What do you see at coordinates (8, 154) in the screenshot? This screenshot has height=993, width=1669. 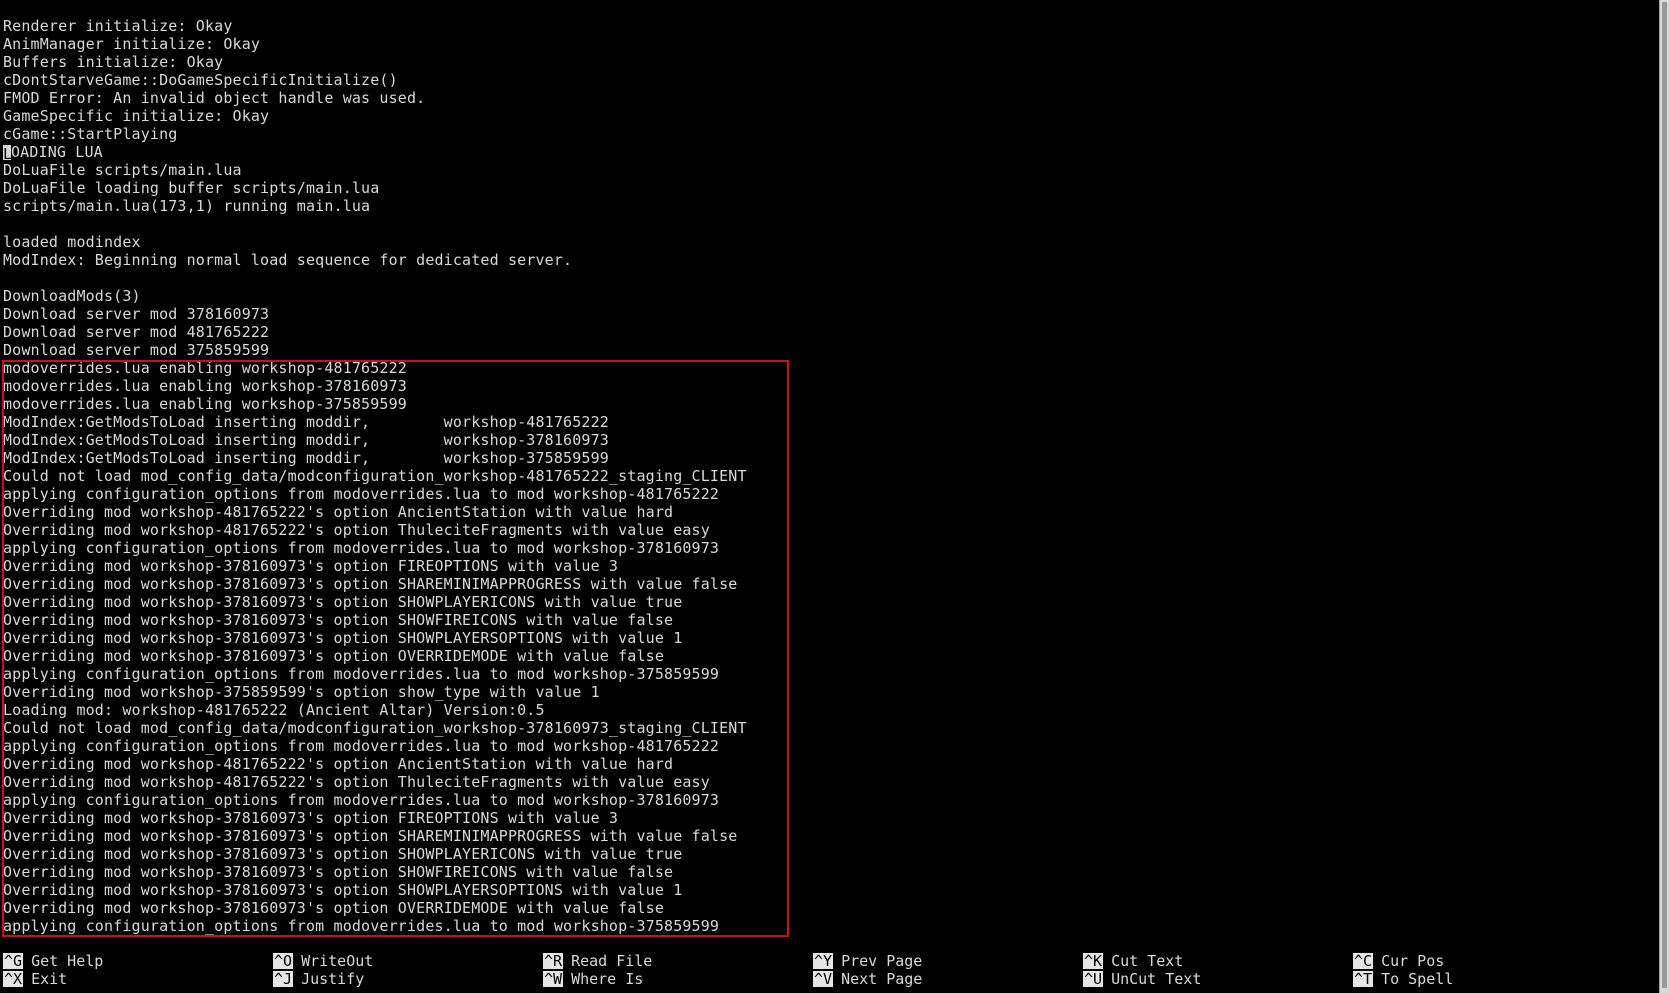 I see `text-cursor: L` at bounding box center [8, 154].